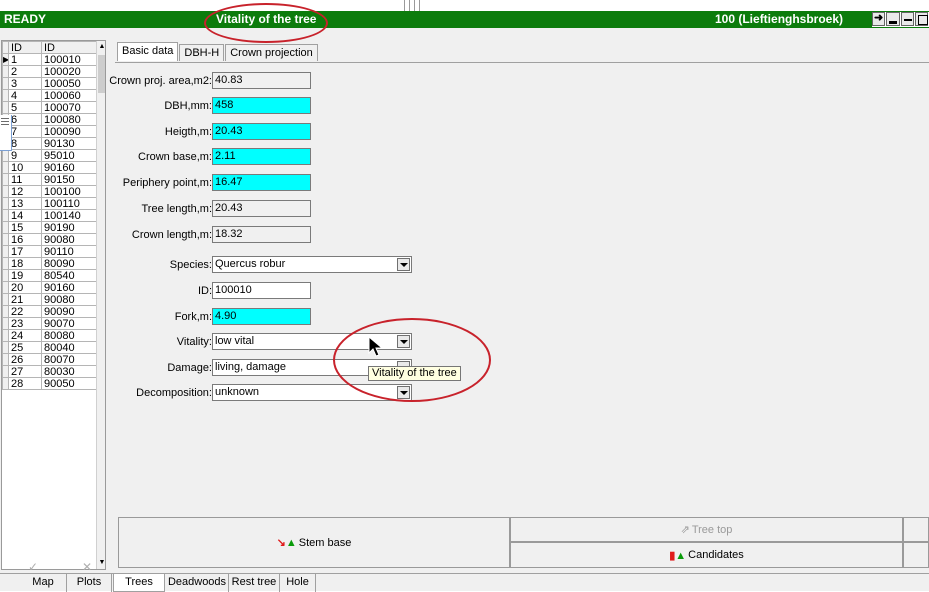  Describe the element at coordinates (25, 71) in the screenshot. I see `row-number-cell: 2` at that location.